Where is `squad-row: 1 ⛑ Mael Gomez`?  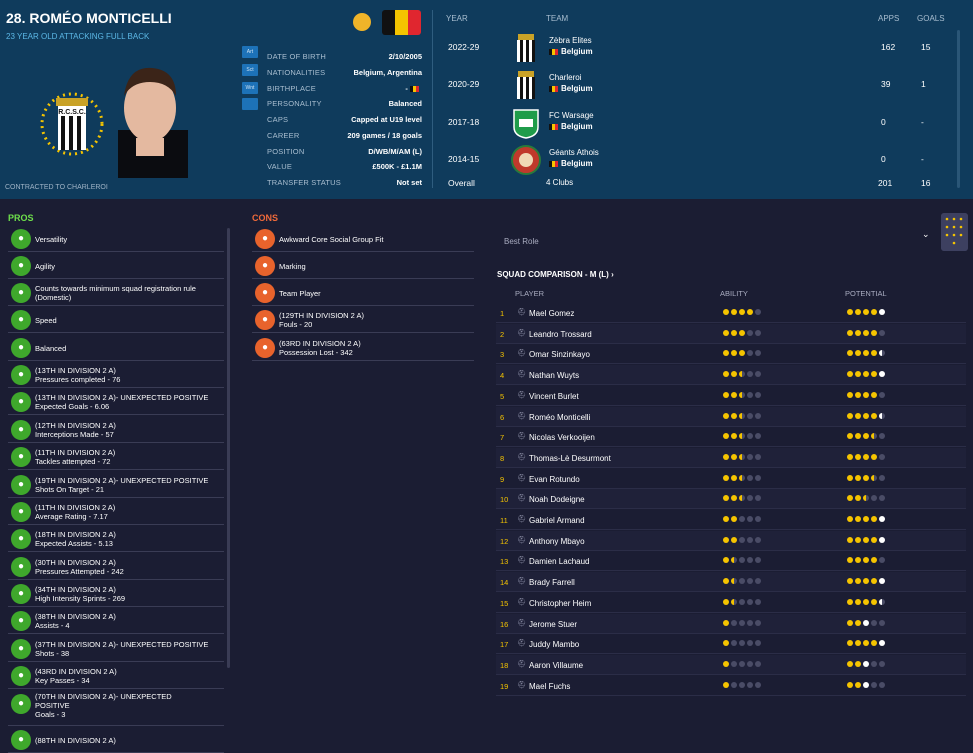 squad-row: 1 ⛑ Mael Gomez is located at coordinates (731, 313).